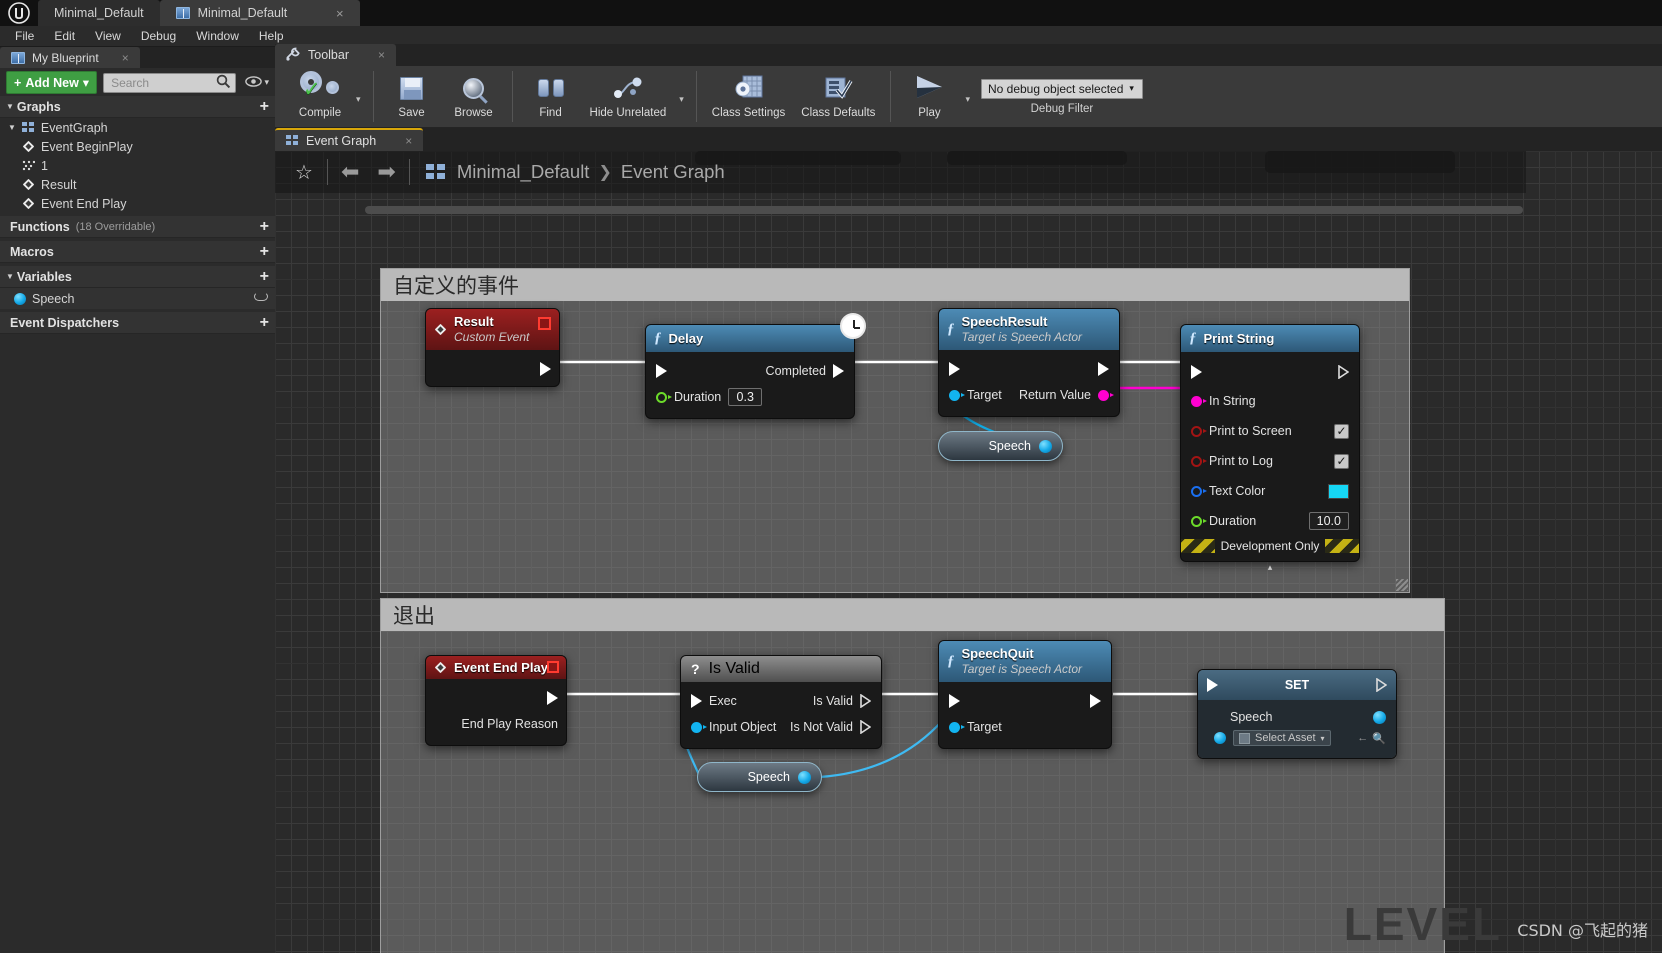 The height and width of the screenshot is (953, 1662). I want to click on tree-item-1: 1, so click(137, 165).